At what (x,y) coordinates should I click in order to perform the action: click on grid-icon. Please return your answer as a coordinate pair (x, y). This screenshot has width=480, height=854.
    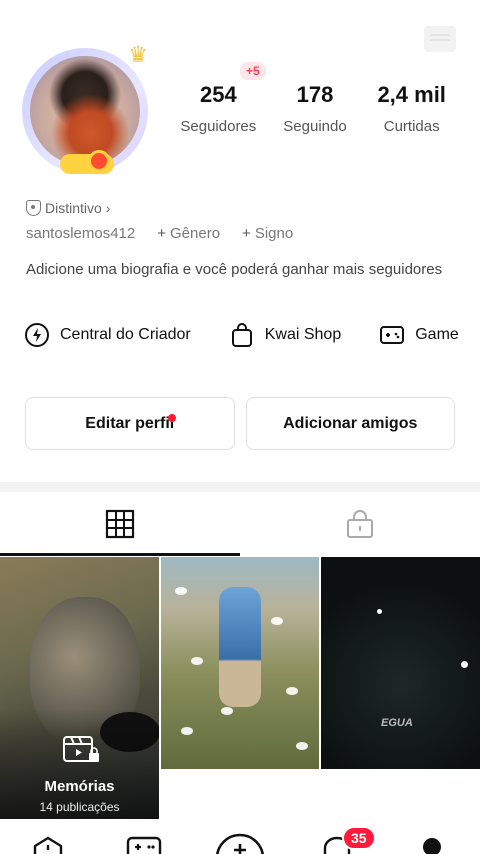
    Looking at the image, I should click on (120, 524).